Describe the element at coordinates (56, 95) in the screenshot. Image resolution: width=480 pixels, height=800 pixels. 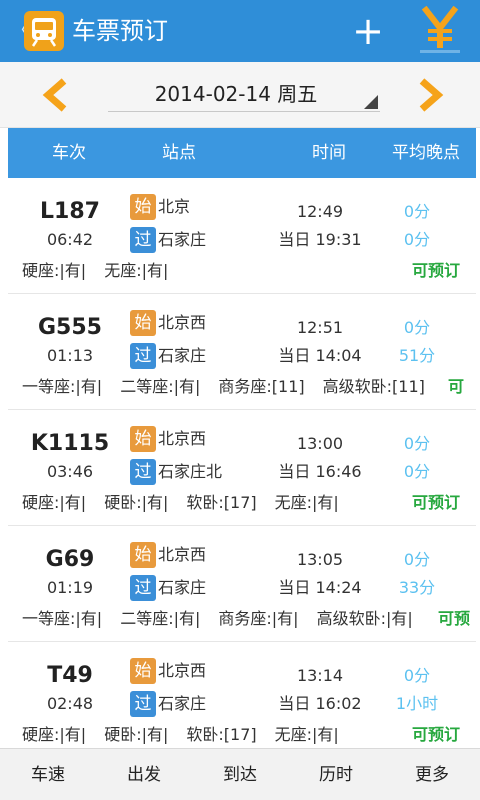
I see `prev-day-icon` at that location.